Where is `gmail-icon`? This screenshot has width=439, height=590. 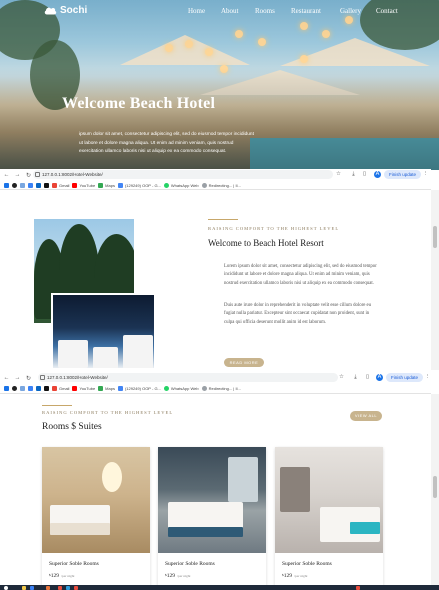 gmail-icon is located at coordinates (54, 388).